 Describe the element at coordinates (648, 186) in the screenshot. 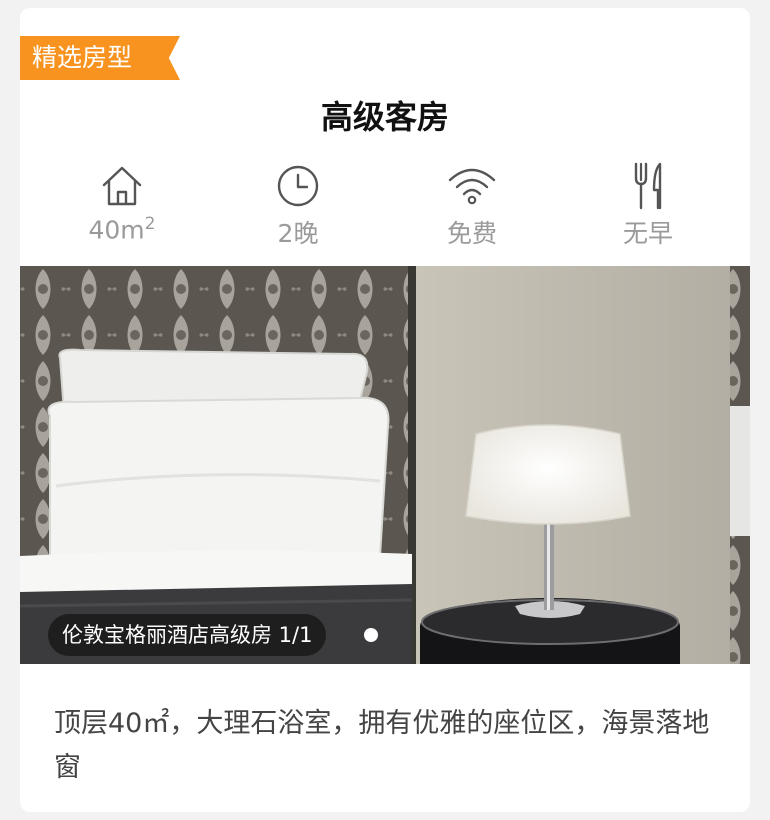

I see `fork-knife-icon` at that location.